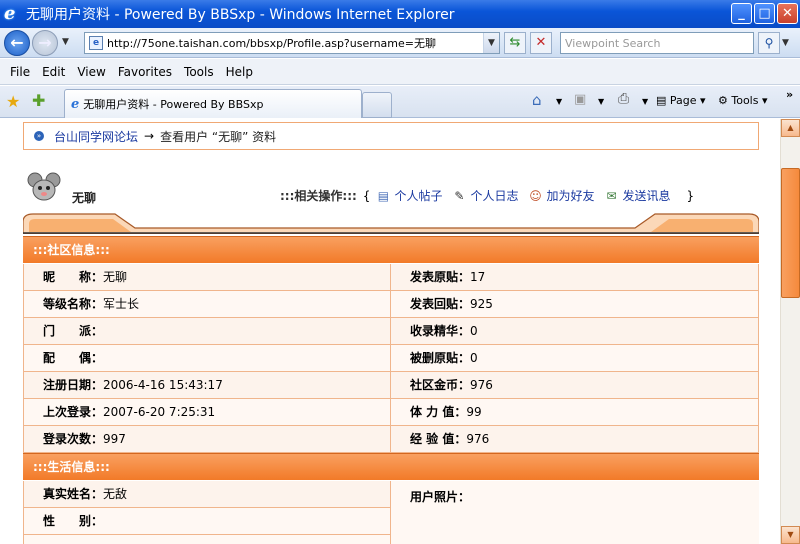 The width and height of the screenshot is (800, 544). What do you see at coordinates (45, 43) in the screenshot?
I see `forward-button: →` at bounding box center [45, 43].